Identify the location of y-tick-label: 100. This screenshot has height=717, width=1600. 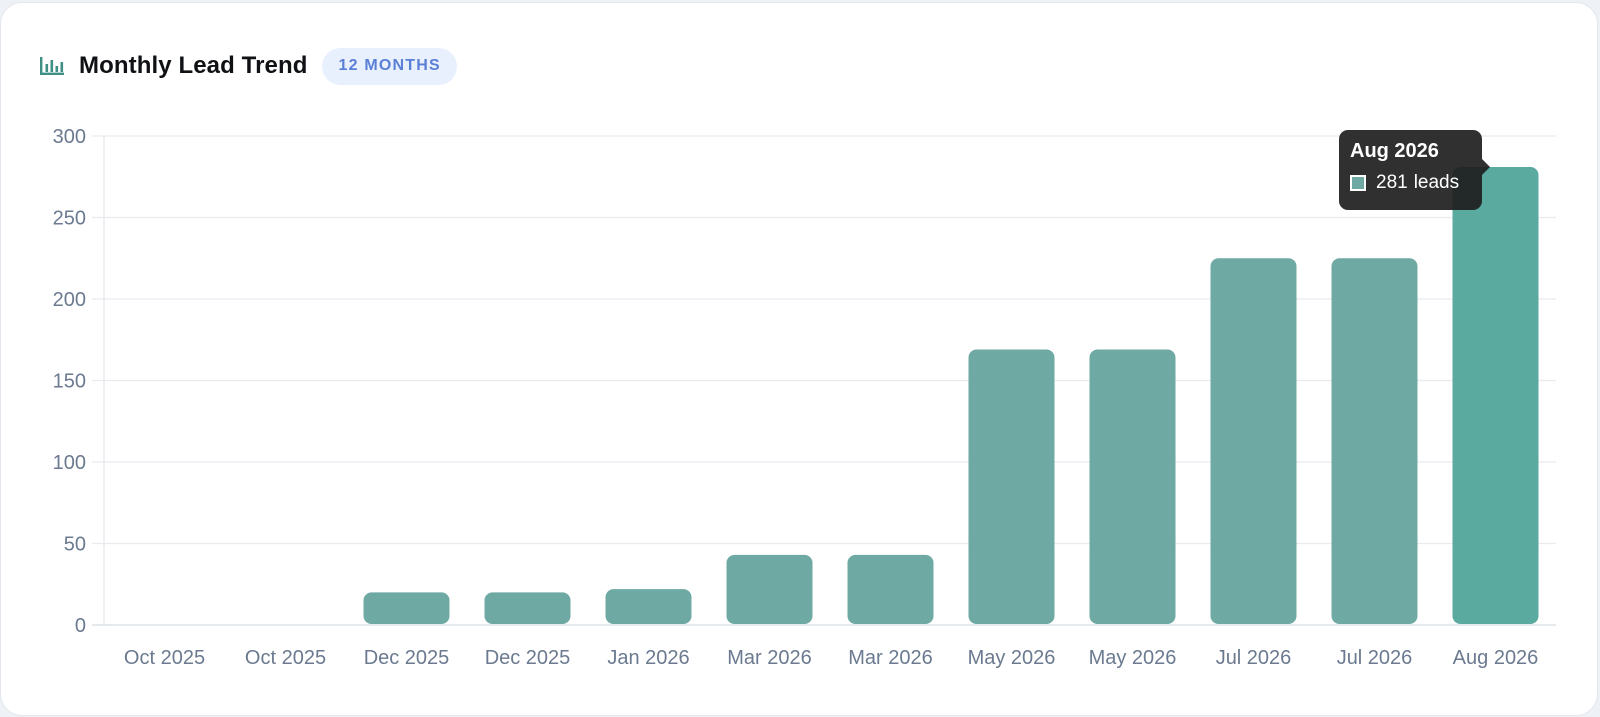
(69, 463).